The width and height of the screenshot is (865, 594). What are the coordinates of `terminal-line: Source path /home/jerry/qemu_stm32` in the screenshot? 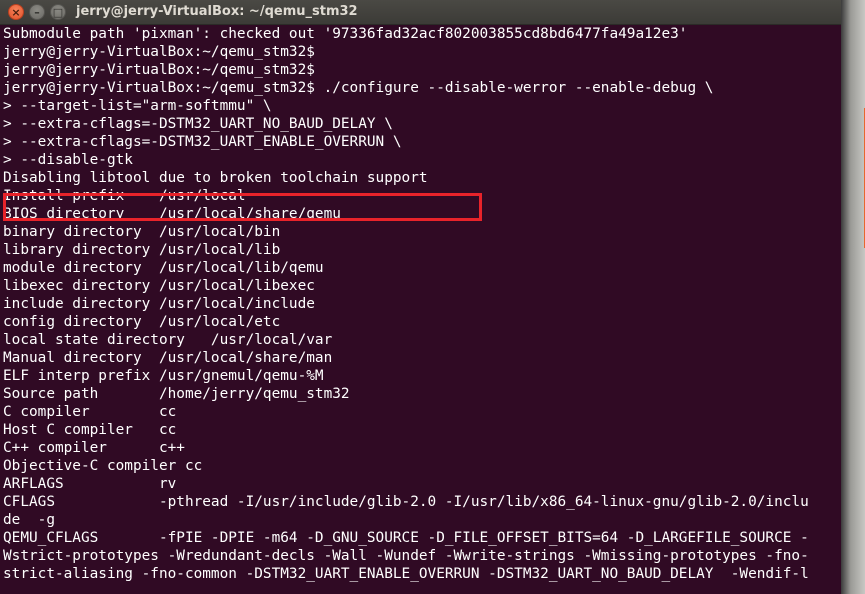 It's located at (176, 394).